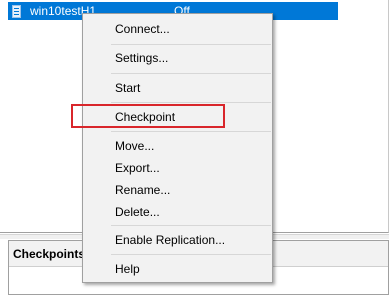 This screenshot has width=389, height=295. Describe the element at coordinates (148, 116) in the screenshot. I see `checkpoint-highlight-box` at that location.